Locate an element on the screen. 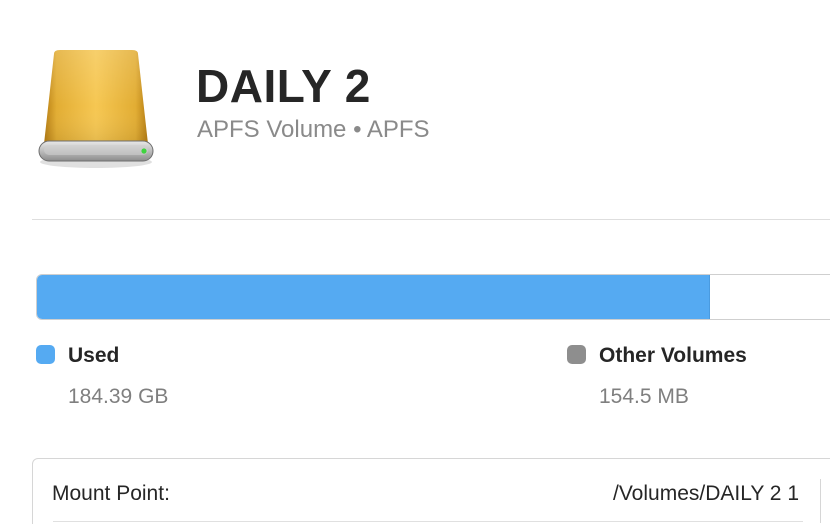 This screenshot has height=524, width=830. volume-subtitle: APFS Volume • APFS is located at coordinates (313, 129).